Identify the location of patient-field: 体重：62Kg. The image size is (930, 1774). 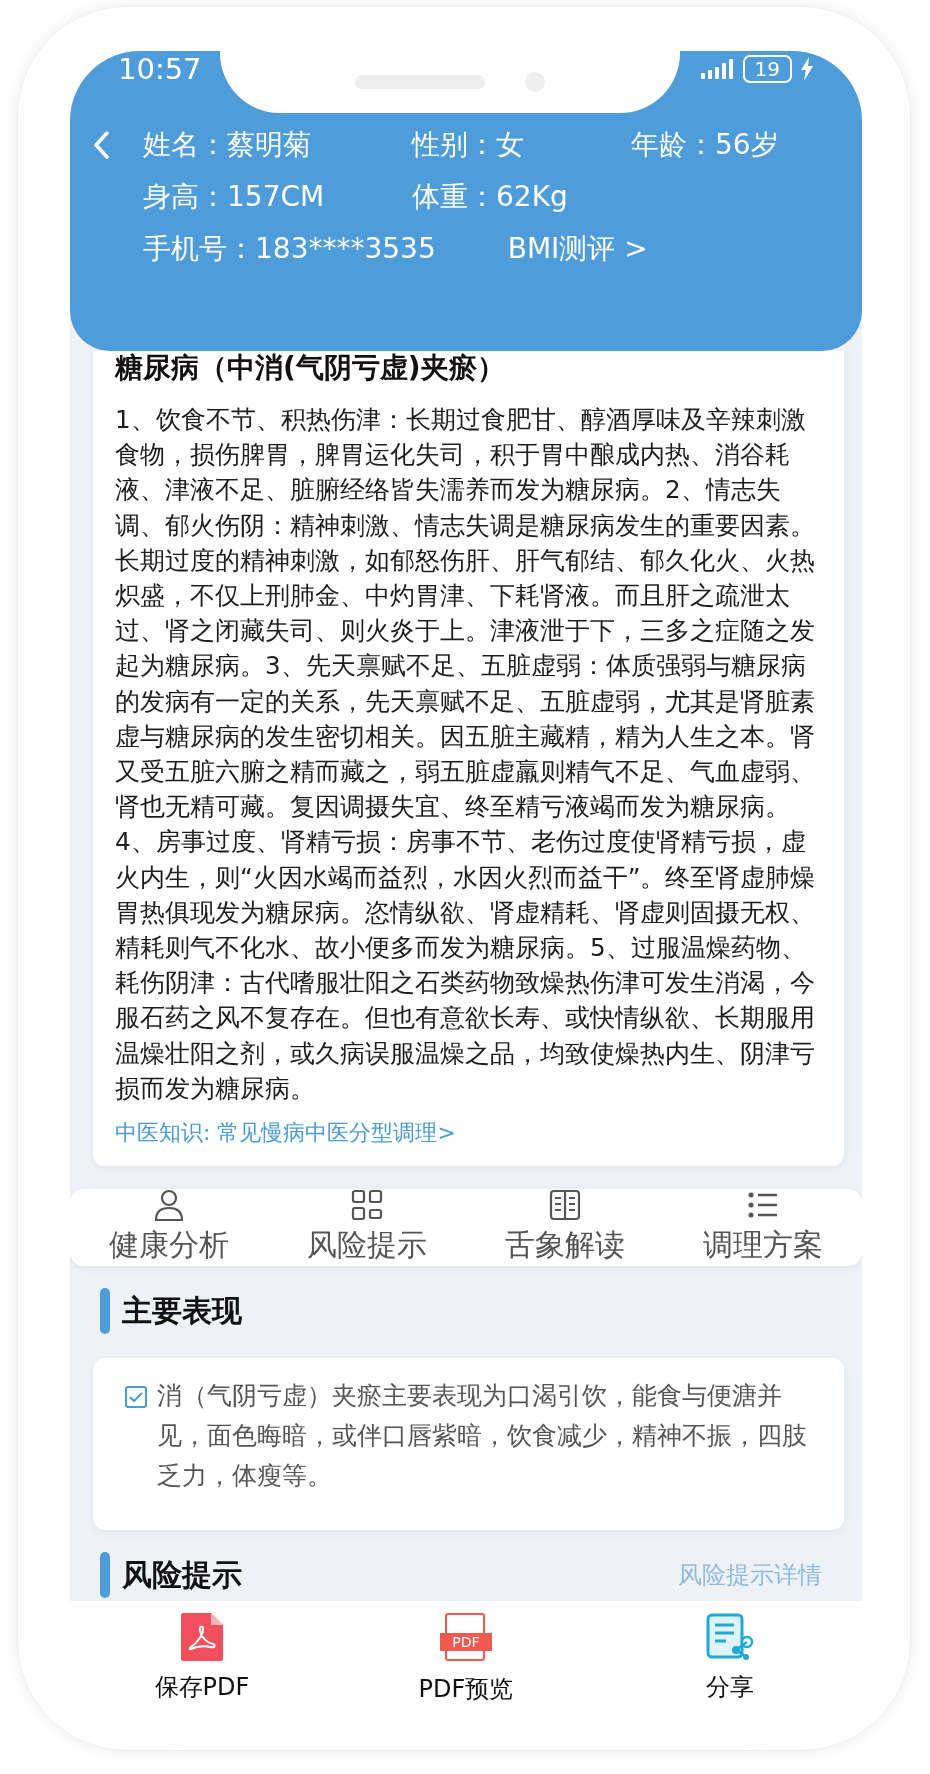
(521, 197).